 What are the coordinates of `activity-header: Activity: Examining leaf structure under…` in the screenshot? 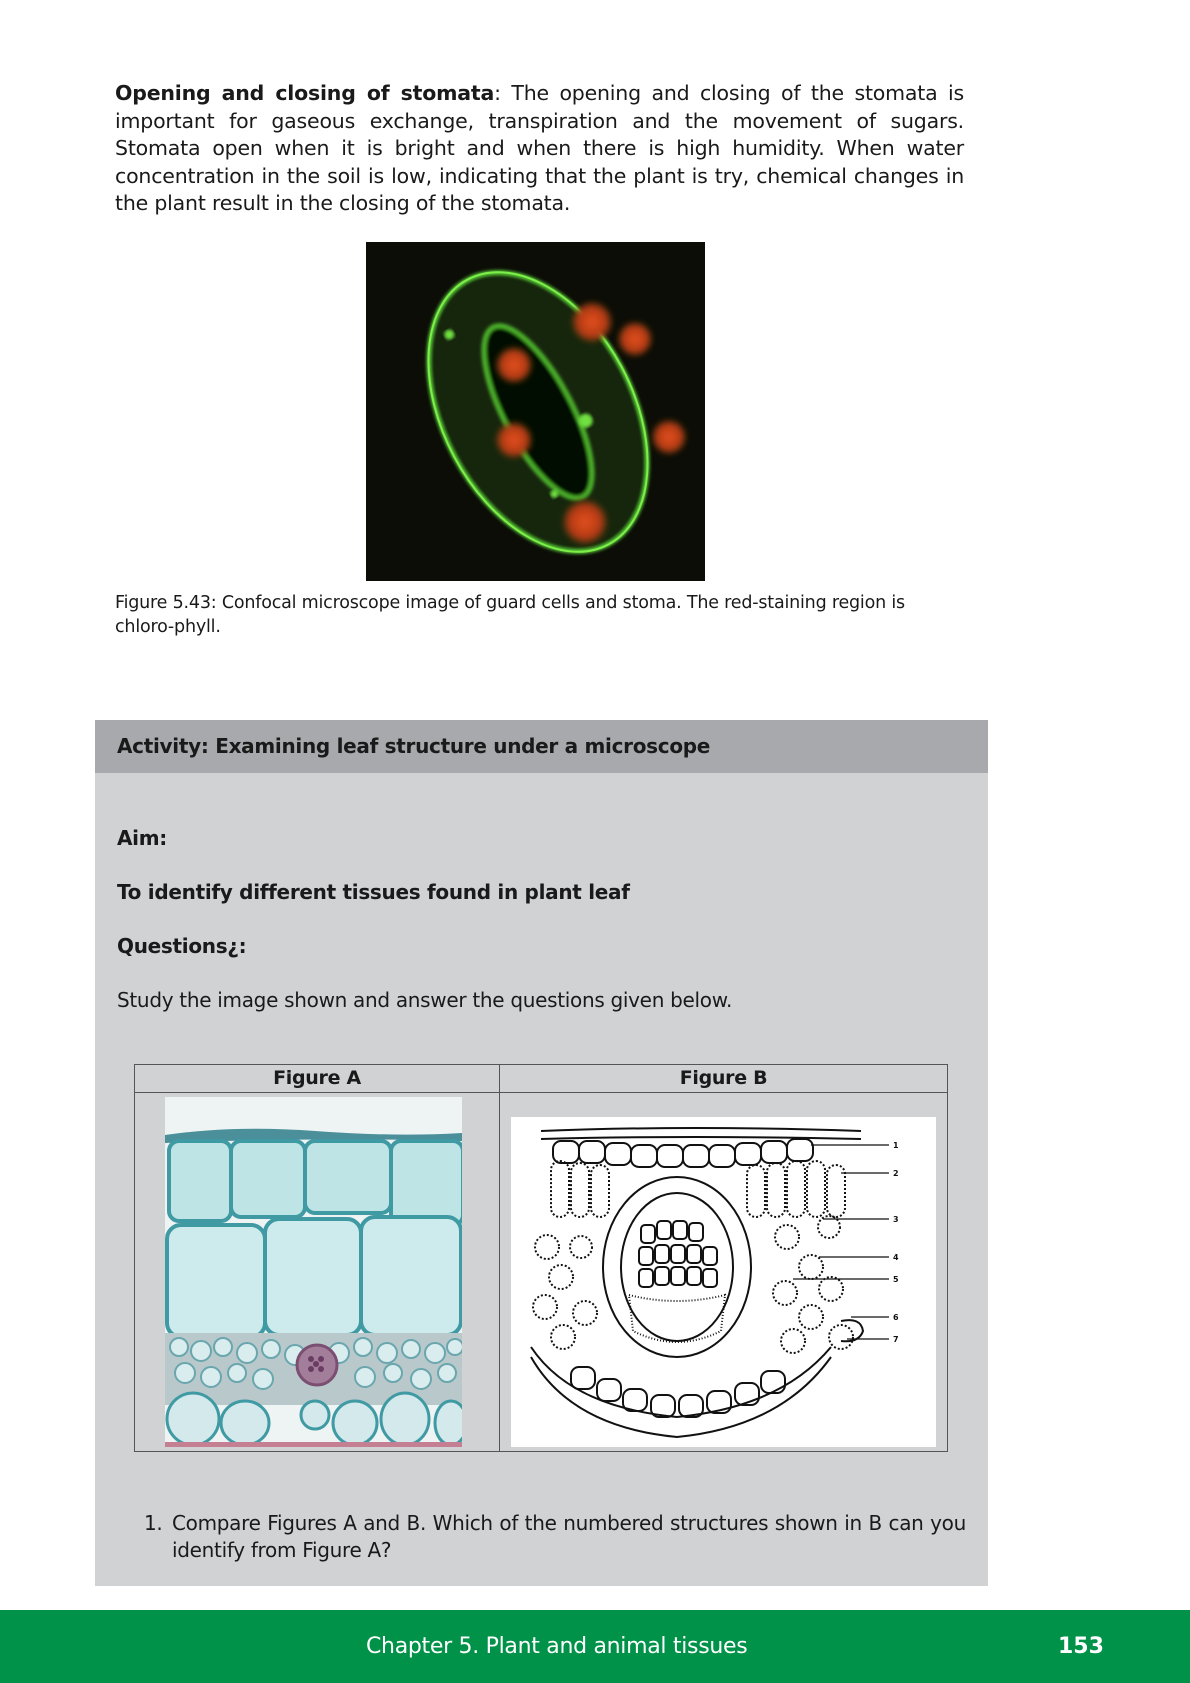 It's located at (541, 746).